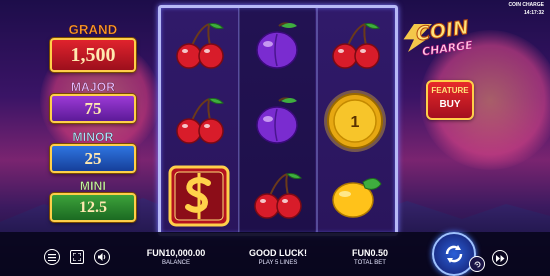 The width and height of the screenshot is (550, 276). I want to click on lines-info: PLAY 5 LINES, so click(278, 263).